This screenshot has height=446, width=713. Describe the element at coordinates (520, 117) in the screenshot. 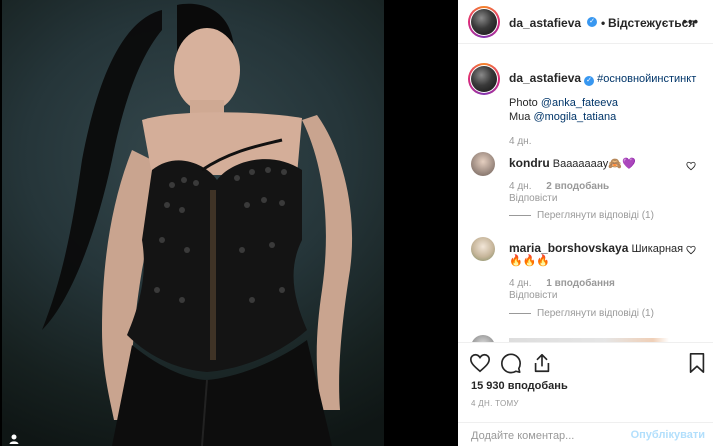

I see `caption-mua-label: Mua` at that location.